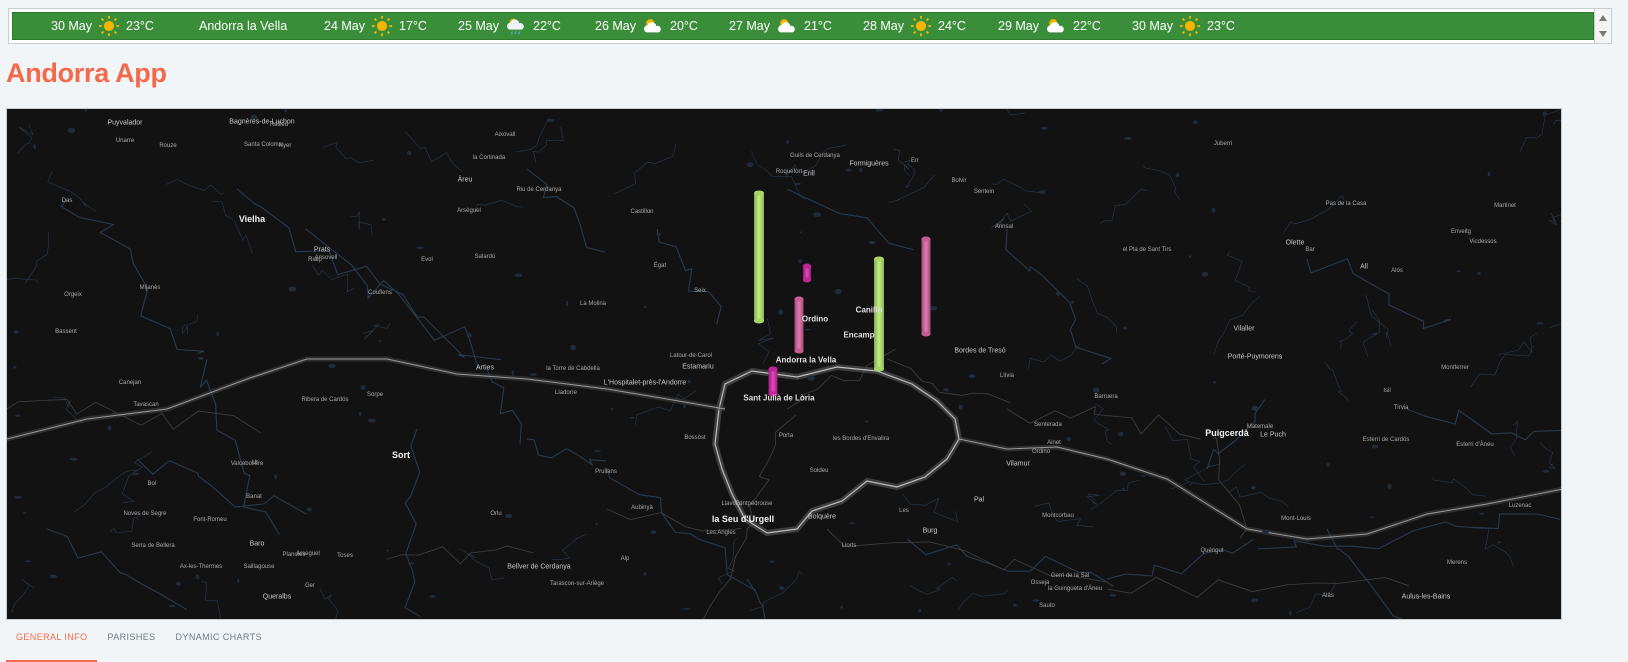 Image resolution: width=1628 pixels, height=662 pixels. Describe the element at coordinates (593, 304) in the screenshot. I see `map-label-town: La Molina` at that location.